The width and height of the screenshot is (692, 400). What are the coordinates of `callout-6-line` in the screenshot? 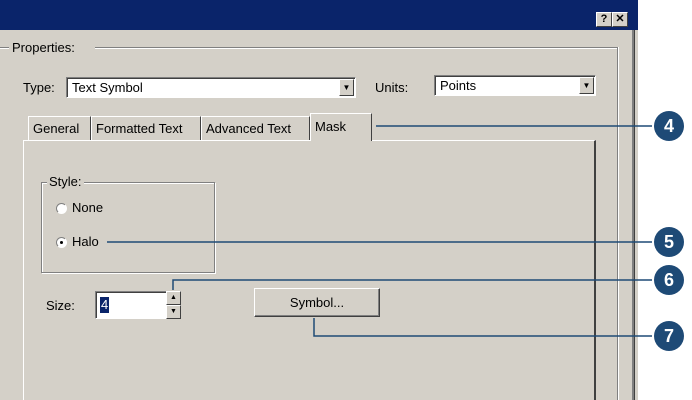 It's located at (412, 284).